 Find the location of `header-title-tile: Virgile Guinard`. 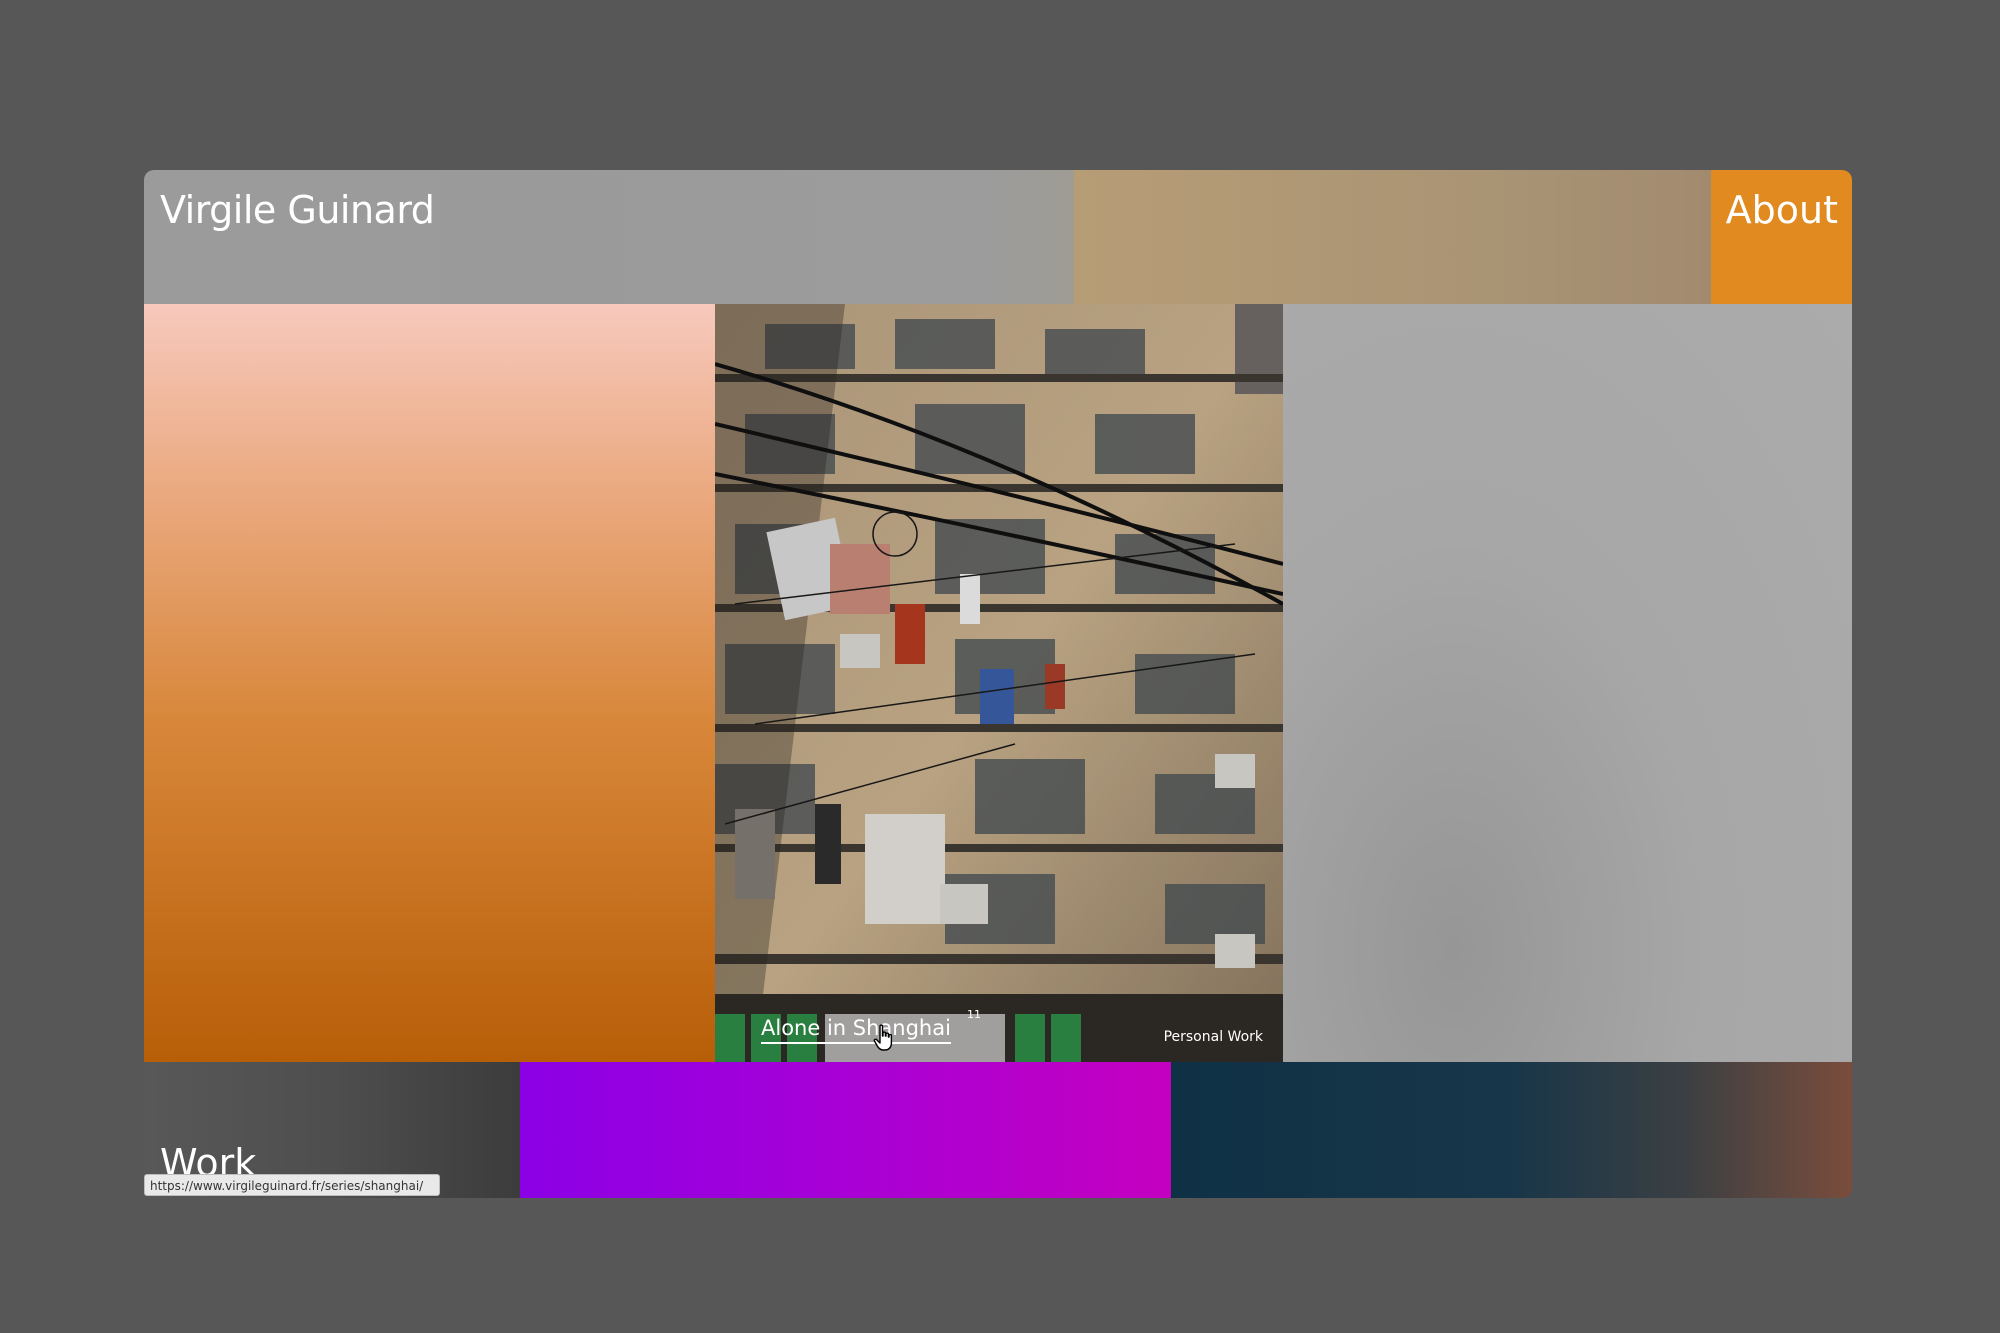

header-title-tile: Virgile Guinard is located at coordinates (291, 237).